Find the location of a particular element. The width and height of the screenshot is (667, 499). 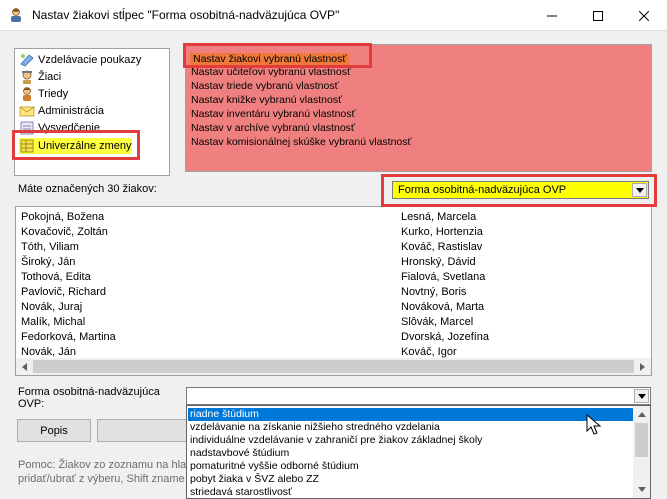

ovp-dropdown-button is located at coordinates (641, 396).